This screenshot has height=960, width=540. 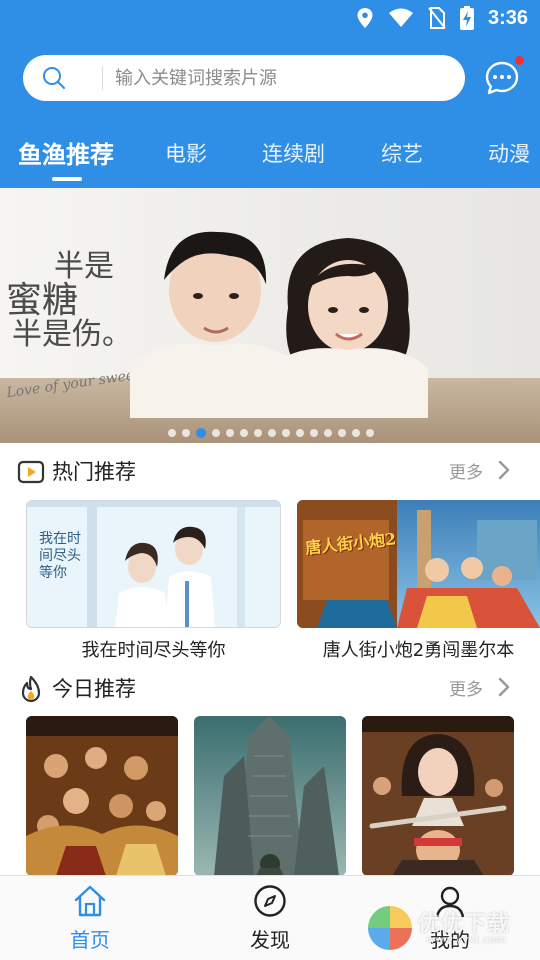 What do you see at coordinates (270, 918) in the screenshot?
I see `nav-discover: 发现` at bounding box center [270, 918].